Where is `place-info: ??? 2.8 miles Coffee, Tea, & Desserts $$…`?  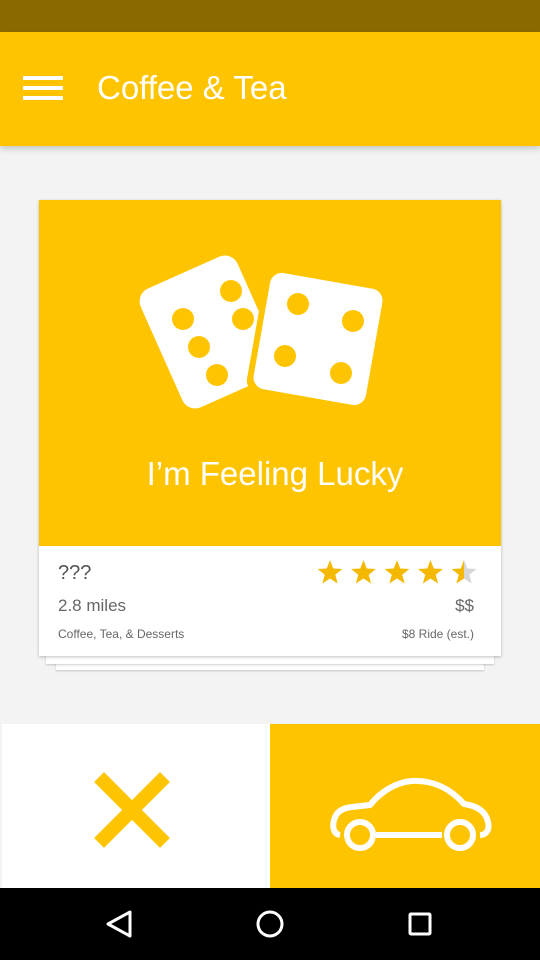 place-info: ??? 2.8 miles Coffee, Tea, & Desserts $$… is located at coordinates (270, 601).